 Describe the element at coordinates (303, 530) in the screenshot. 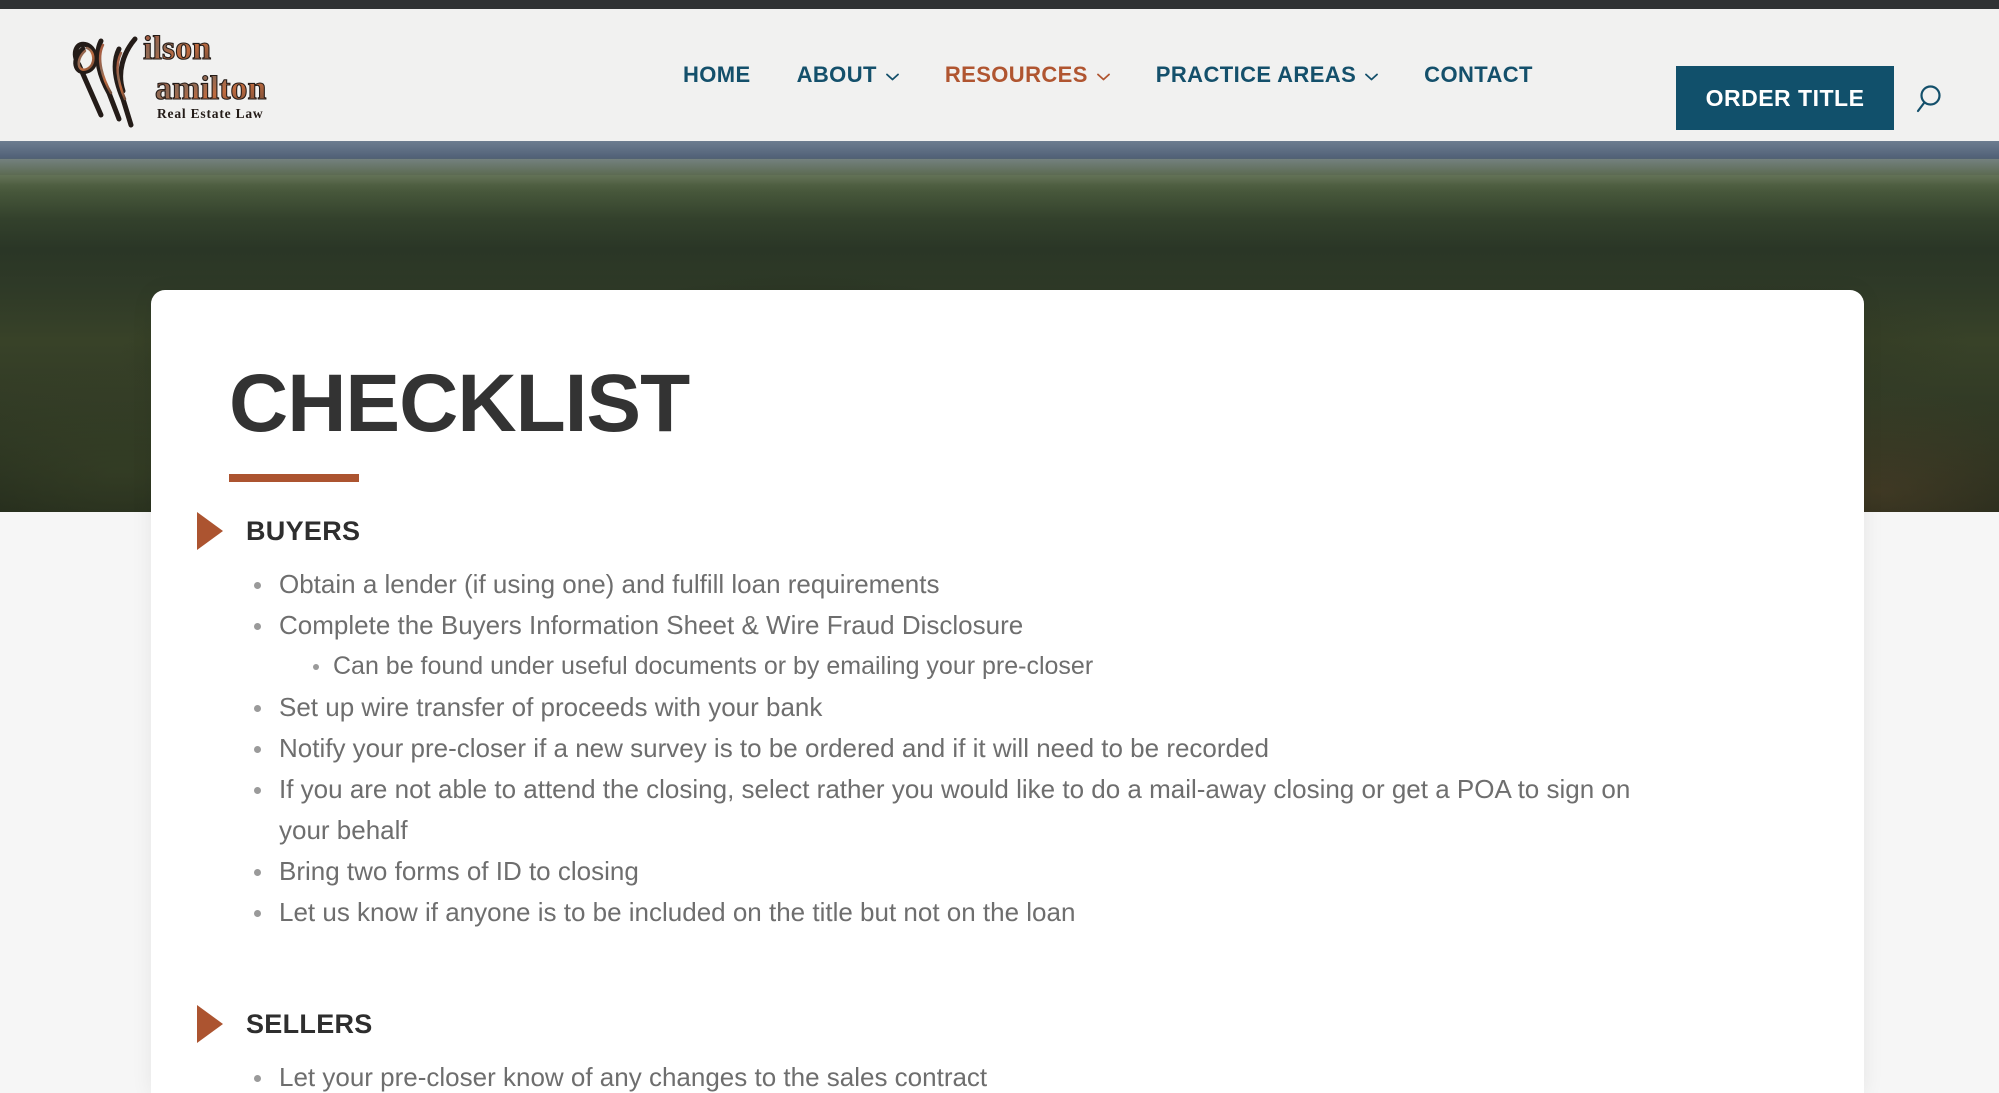

I see `section-title-buyers: BUYERS` at that location.